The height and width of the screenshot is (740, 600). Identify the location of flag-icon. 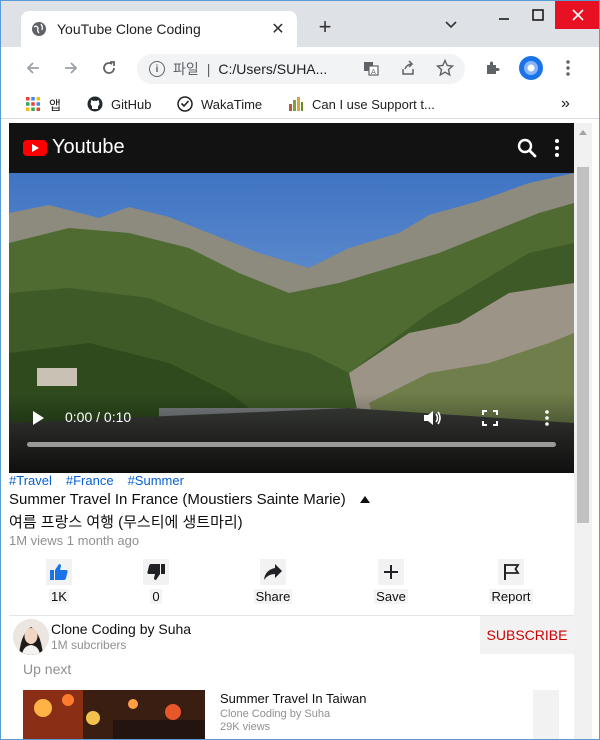
(511, 572).